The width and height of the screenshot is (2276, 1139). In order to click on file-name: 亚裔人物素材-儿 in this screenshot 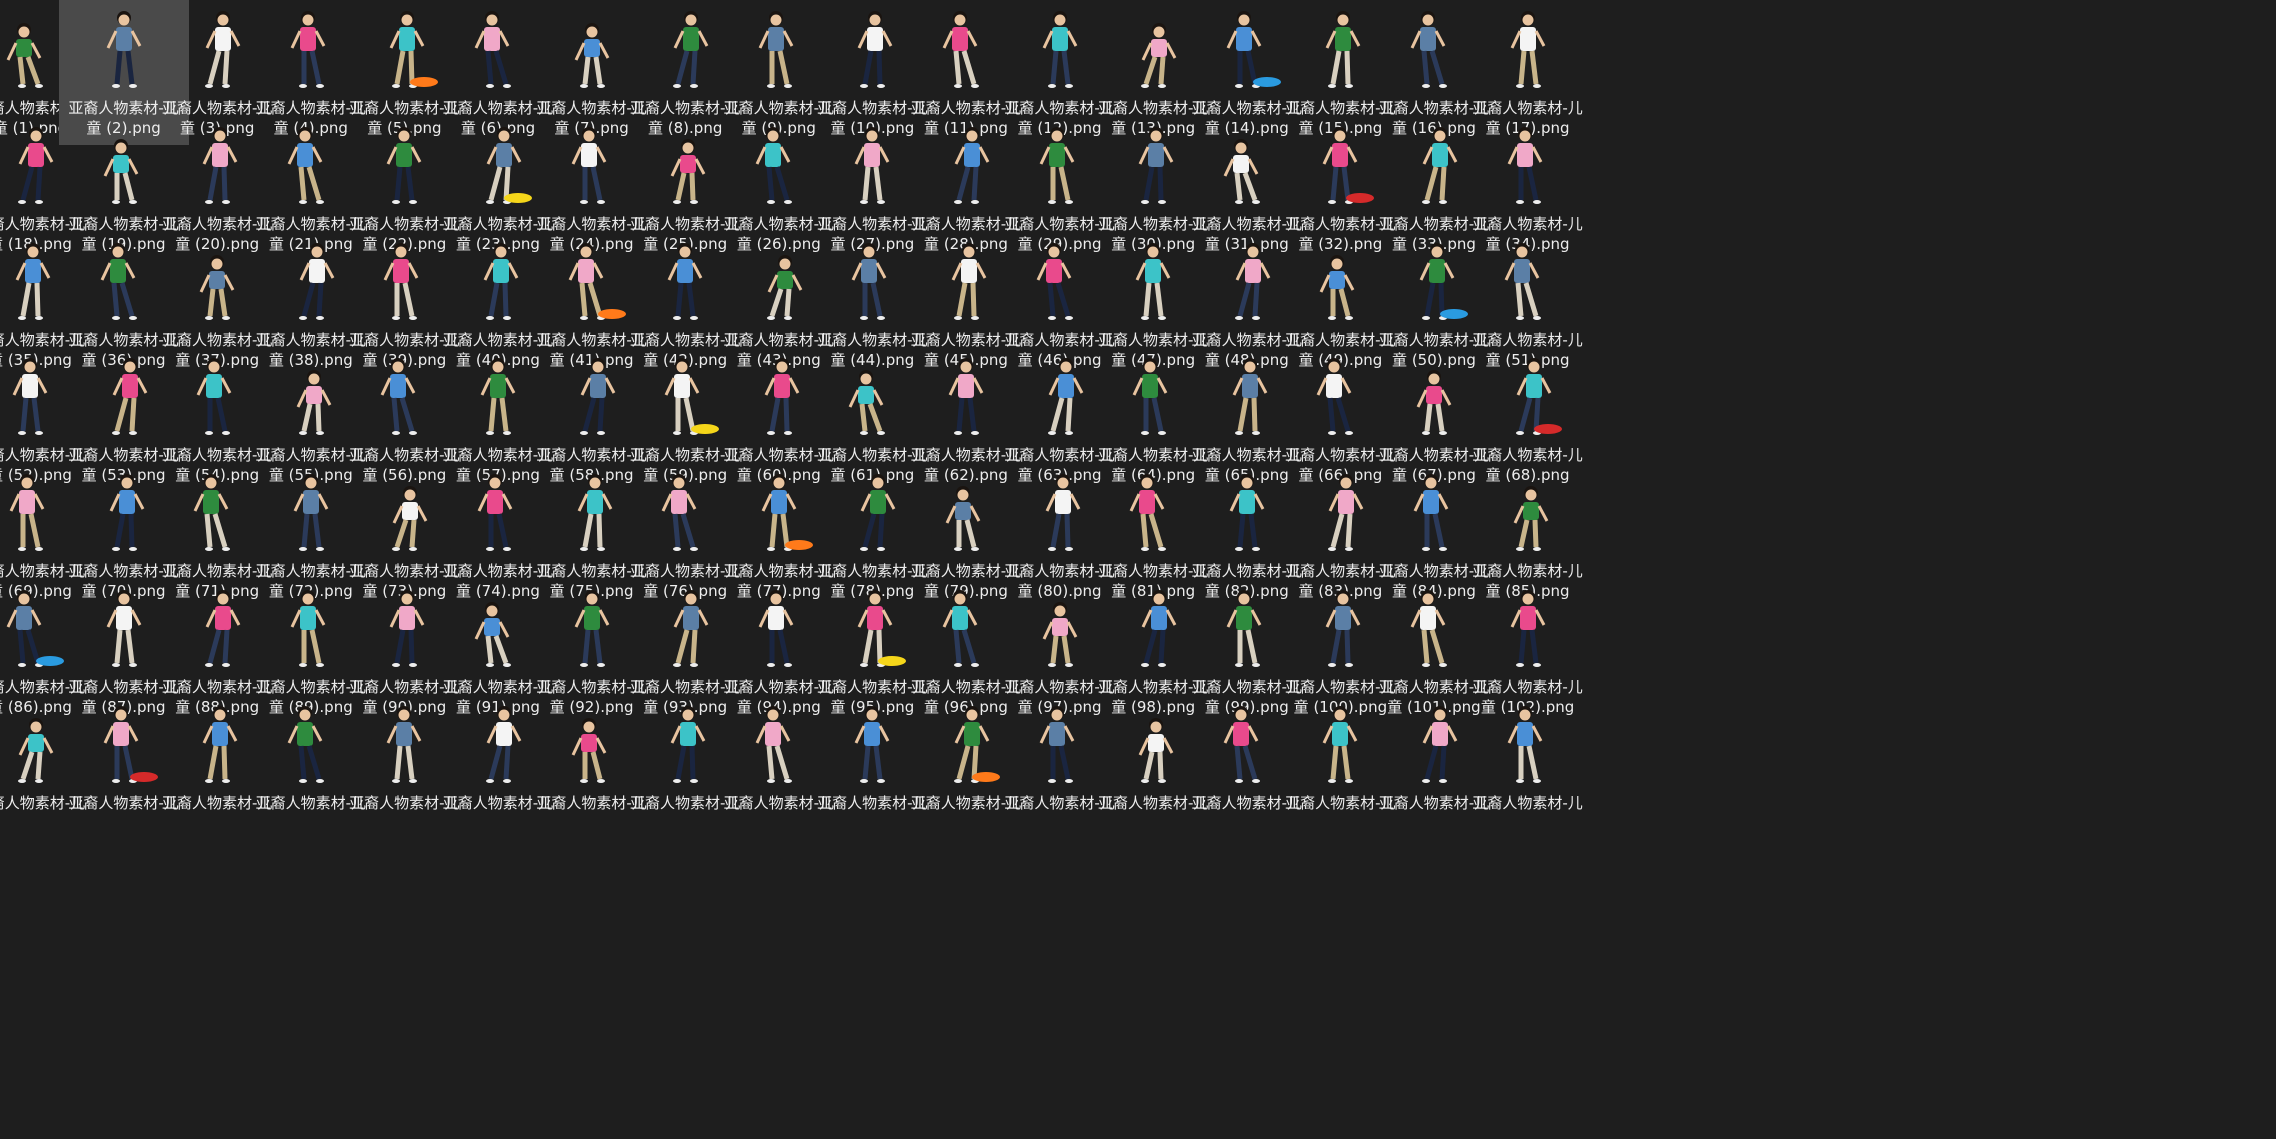, I will do `click(1528, 803)`.